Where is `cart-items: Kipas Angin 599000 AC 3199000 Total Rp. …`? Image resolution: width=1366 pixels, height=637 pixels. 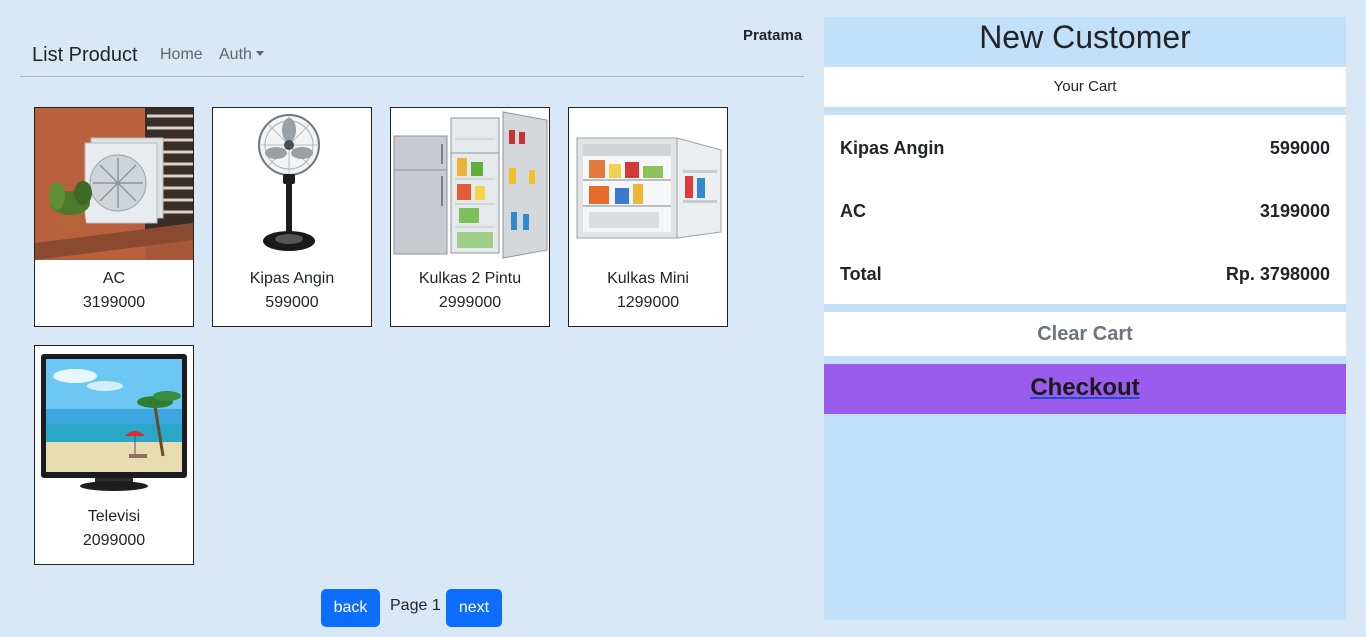
cart-items: Kipas Angin 599000 AC 3199000 Total Rp. … is located at coordinates (1085, 209).